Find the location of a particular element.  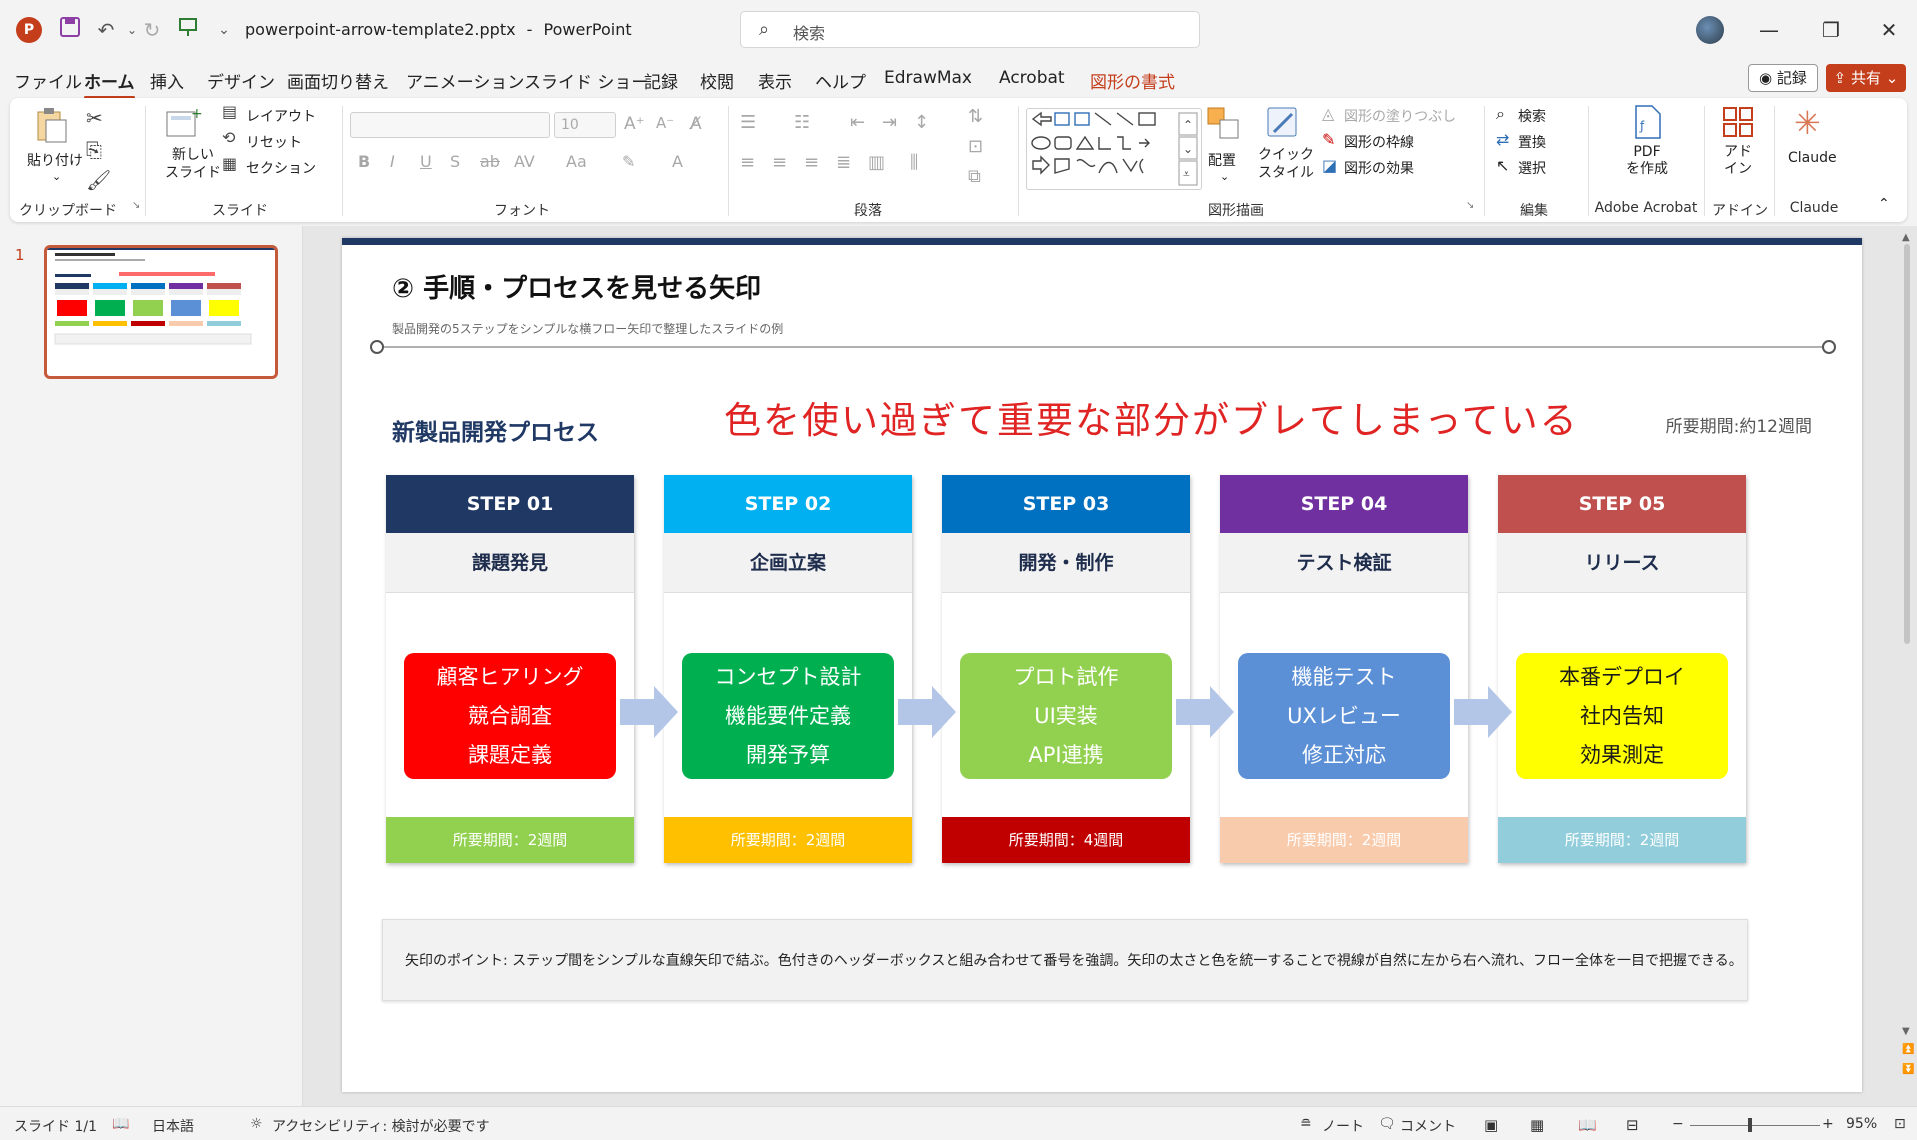

step-card: STEP 02 企画立案 コンセプト設計 機能要件定義 開発予算 所要期間：2週間 is located at coordinates (788, 669).